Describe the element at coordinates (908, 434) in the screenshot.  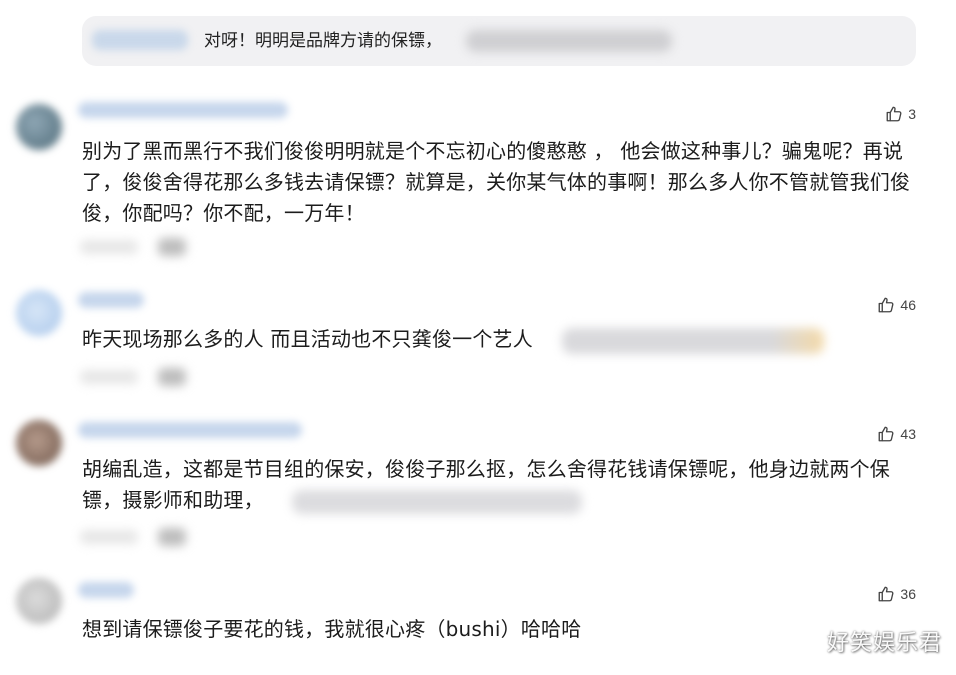
I see `like-count: 43` at that location.